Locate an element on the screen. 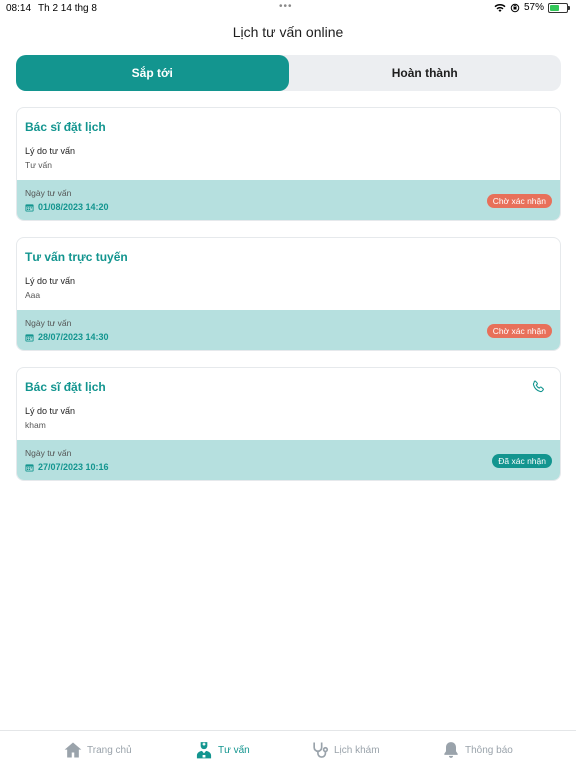  appointment-date: 27/07/2023 10:16 is located at coordinates (73, 467).